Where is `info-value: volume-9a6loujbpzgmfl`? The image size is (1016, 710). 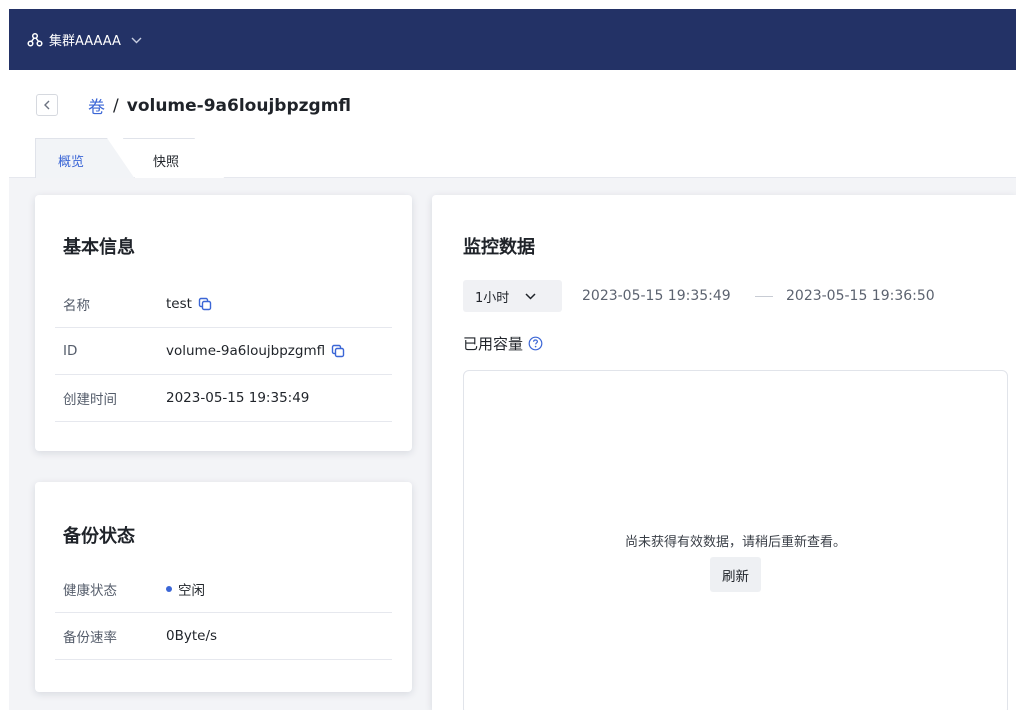
info-value: volume-9a6loujbpzgmfl is located at coordinates (255, 351).